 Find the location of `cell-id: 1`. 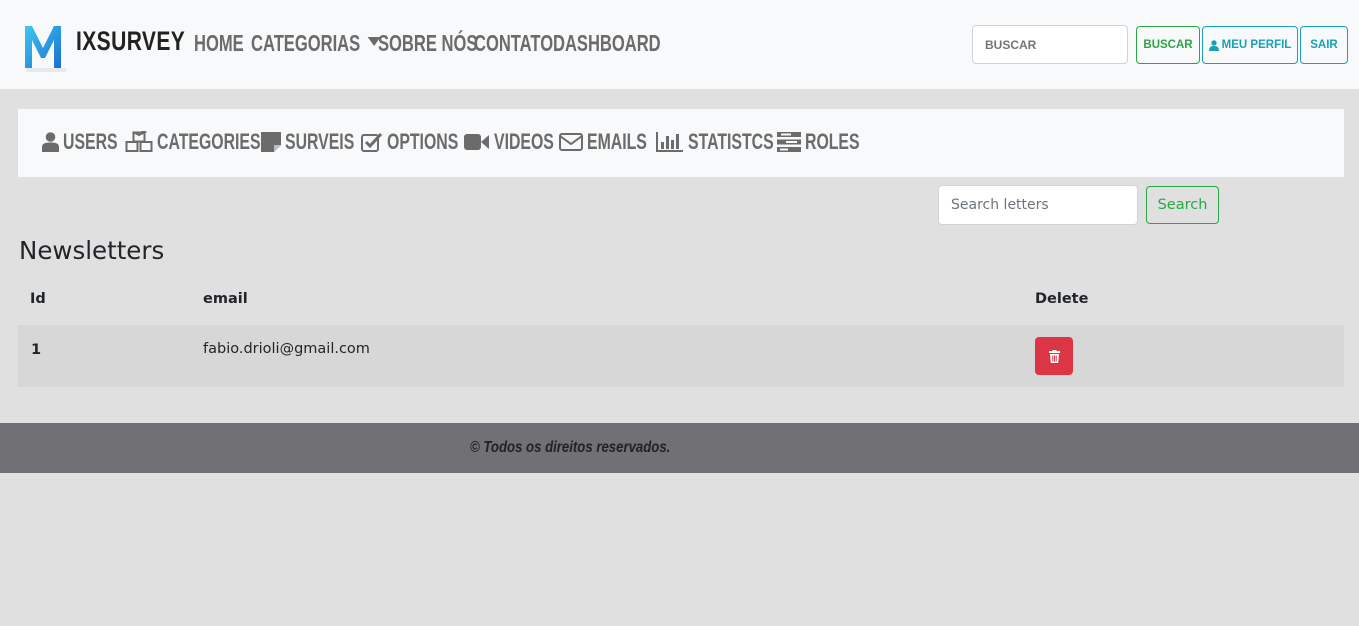

cell-id: 1 is located at coordinates (36, 350).